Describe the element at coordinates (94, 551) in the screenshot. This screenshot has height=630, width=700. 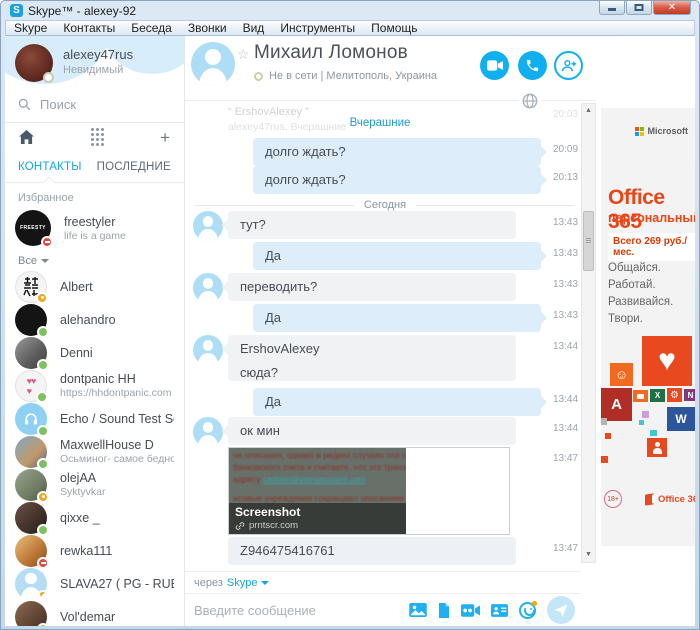
I see `contact-rewka111: rewka111` at that location.